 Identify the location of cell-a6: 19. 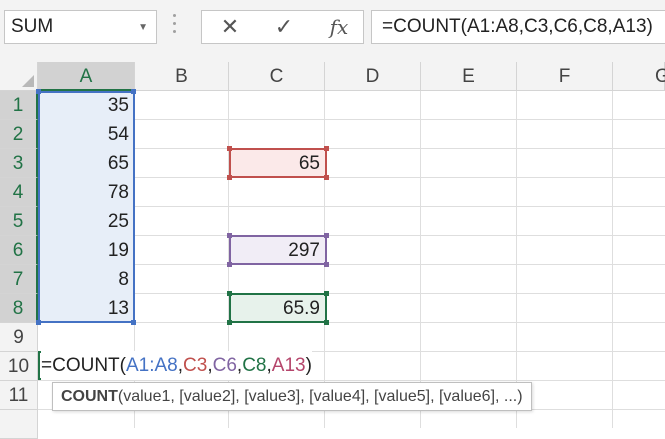
(86, 250).